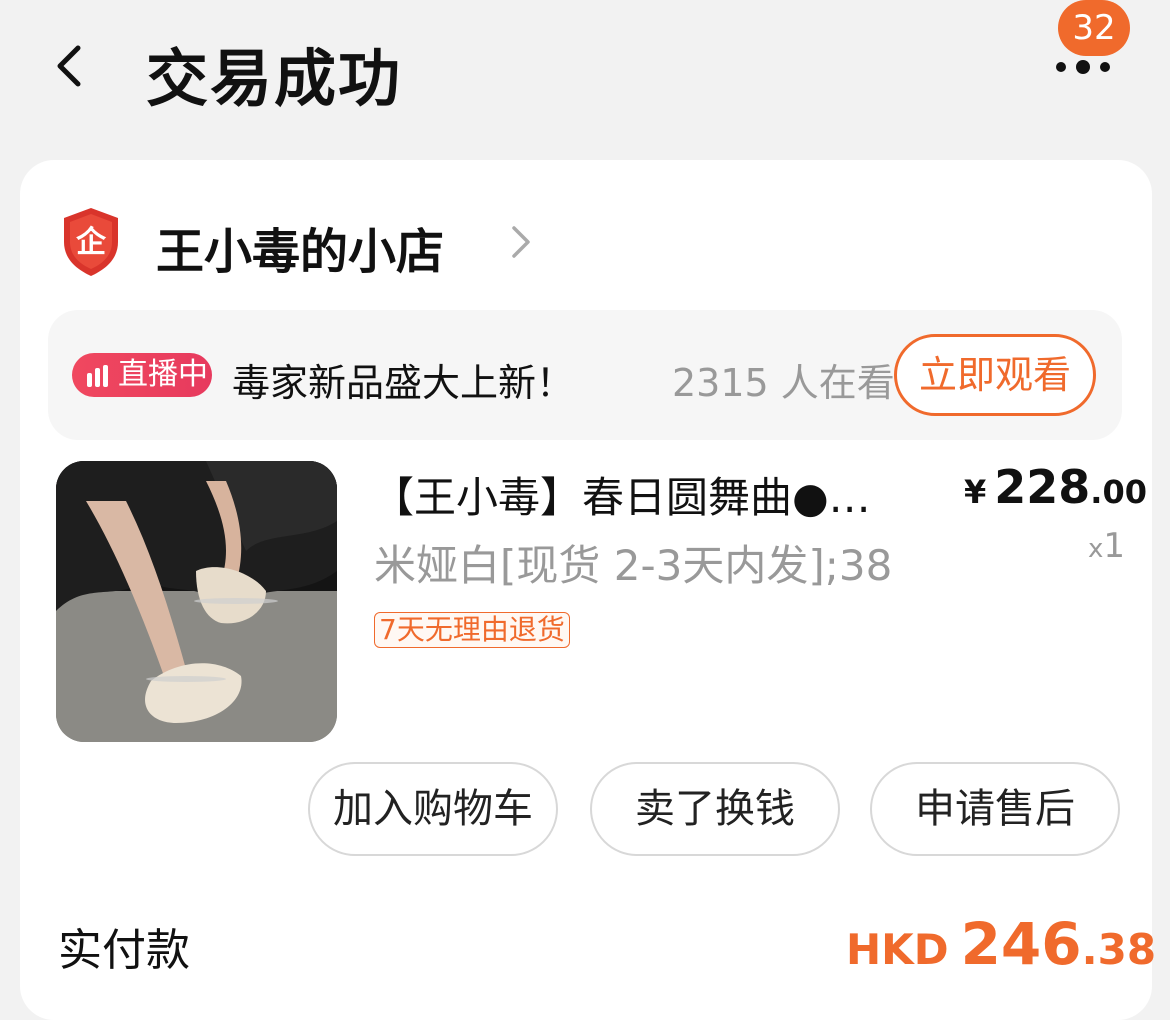  Describe the element at coordinates (163, 374) in the screenshot. I see `live-tag-label: 直播中` at that location.